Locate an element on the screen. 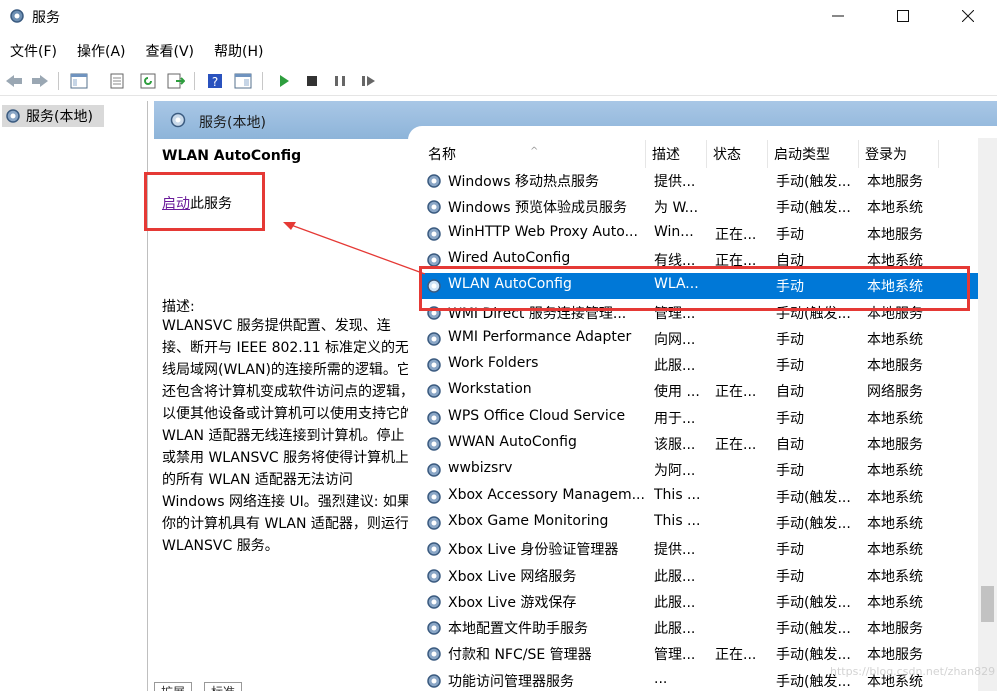  selected-service-name: WLAN AutoConfig is located at coordinates (232, 156).